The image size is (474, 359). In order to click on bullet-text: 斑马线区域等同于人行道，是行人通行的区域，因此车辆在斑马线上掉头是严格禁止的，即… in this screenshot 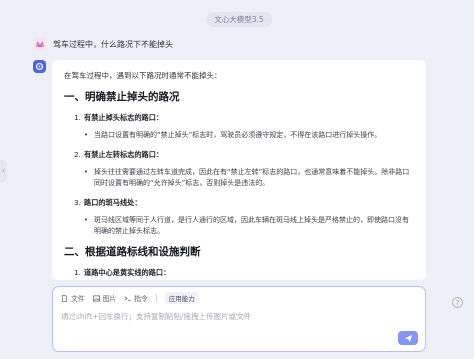, I will do `click(251, 225)`.